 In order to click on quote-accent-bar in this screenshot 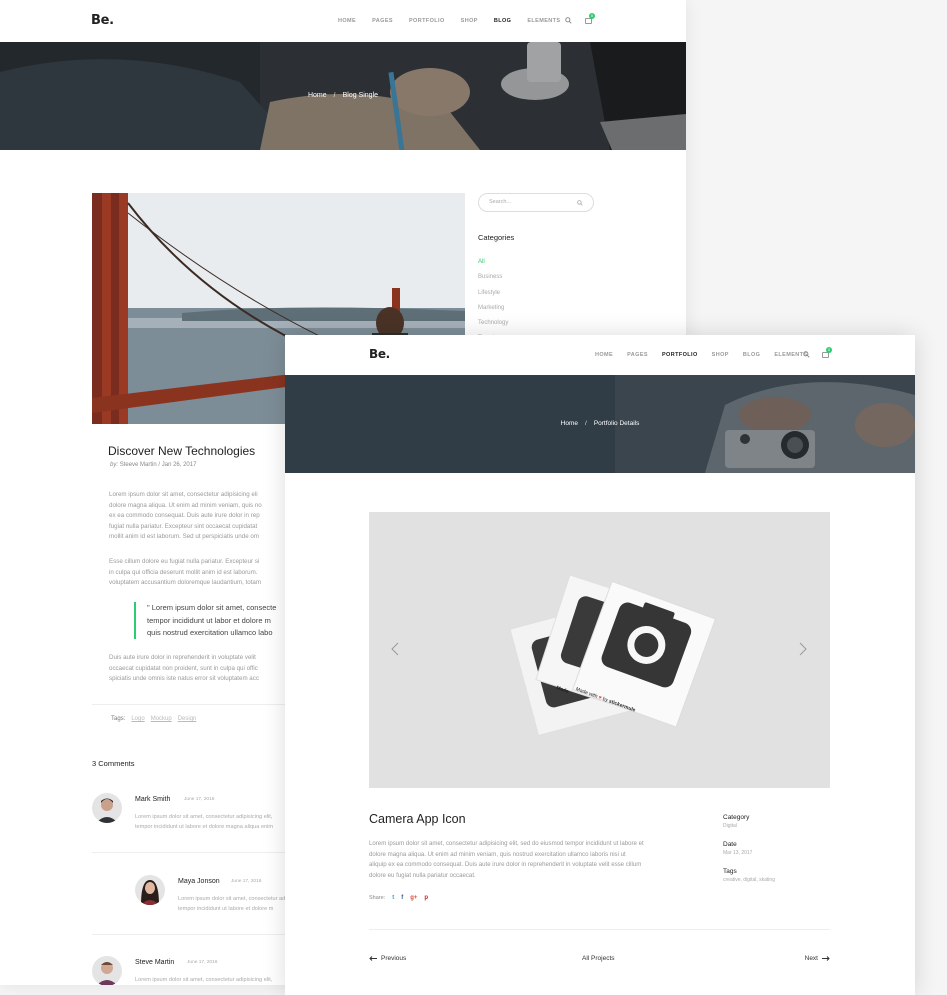, I will do `click(135, 620)`.